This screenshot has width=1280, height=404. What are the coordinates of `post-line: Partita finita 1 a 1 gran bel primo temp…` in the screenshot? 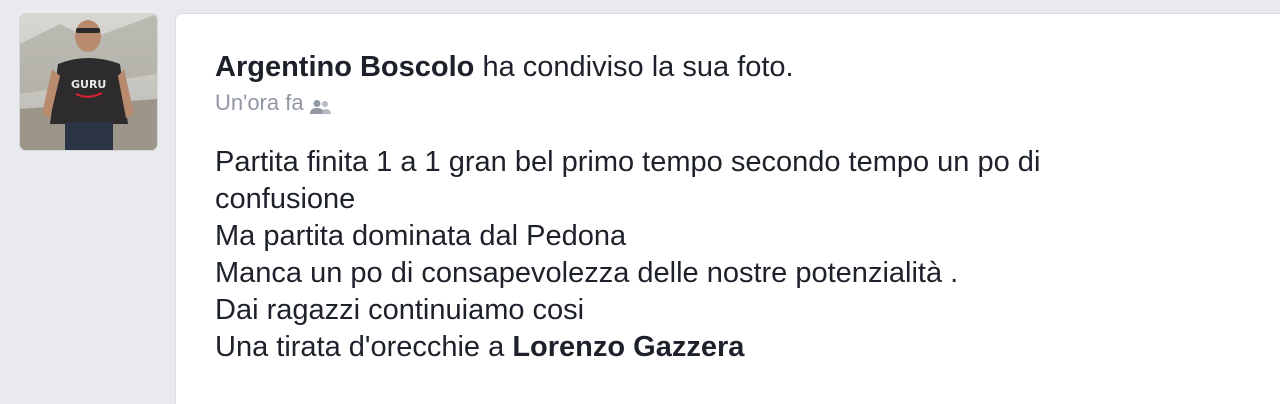 It's located at (628, 162).